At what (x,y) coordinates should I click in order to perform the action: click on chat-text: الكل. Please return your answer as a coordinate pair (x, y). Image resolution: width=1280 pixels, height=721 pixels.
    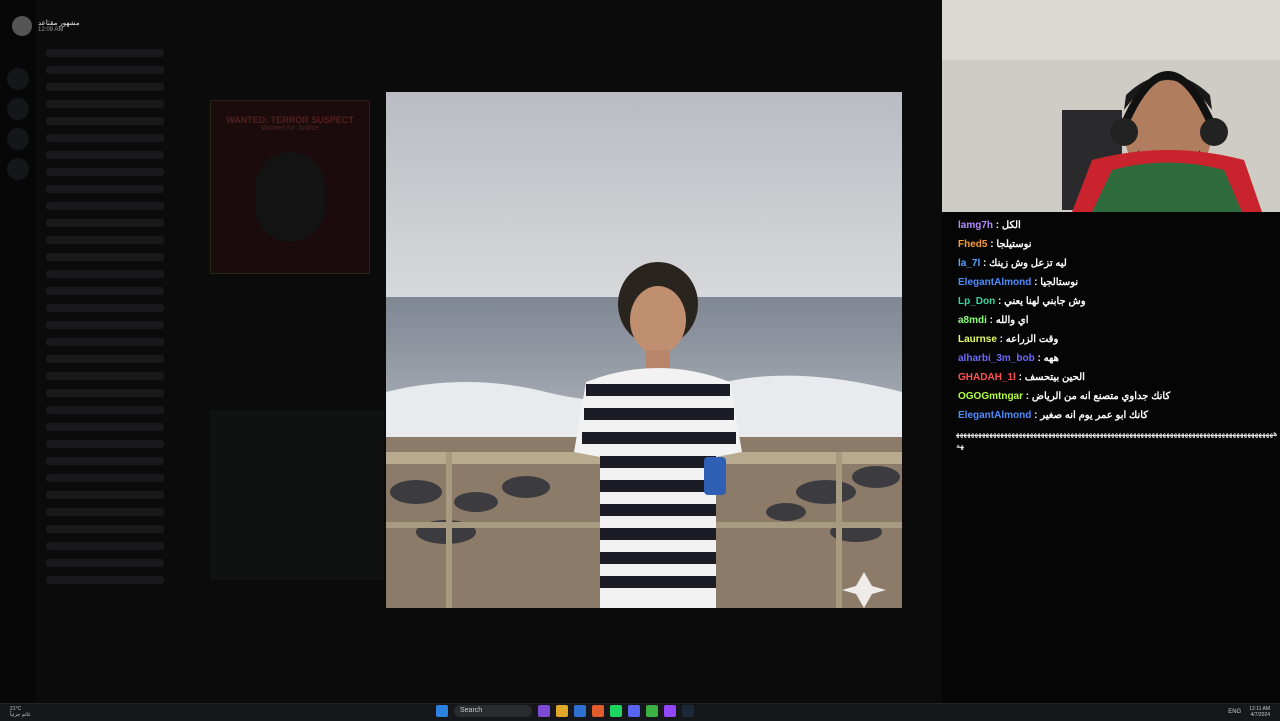
    Looking at the image, I should click on (1011, 225).